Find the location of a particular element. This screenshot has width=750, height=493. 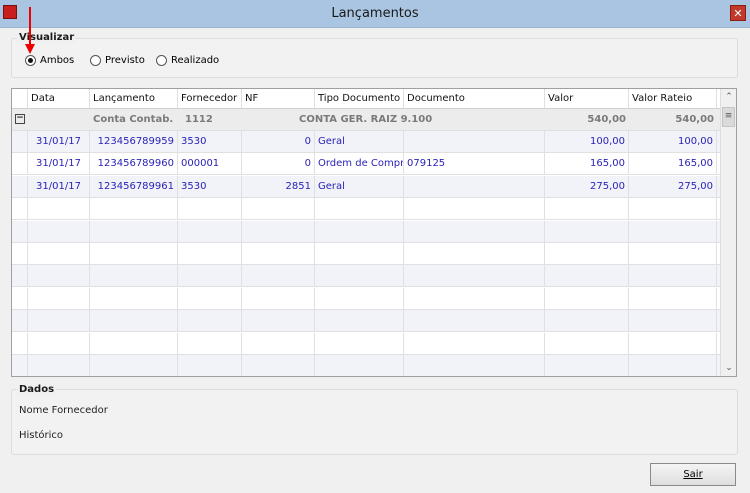

radio-ambos: Ambos is located at coordinates (49, 60).